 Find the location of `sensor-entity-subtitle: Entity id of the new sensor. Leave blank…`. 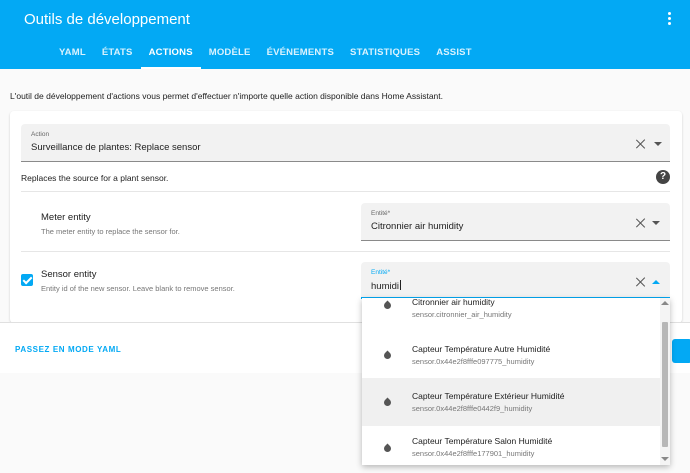

sensor-entity-subtitle: Entity id of the new sensor. Leave blank… is located at coordinates (138, 288).